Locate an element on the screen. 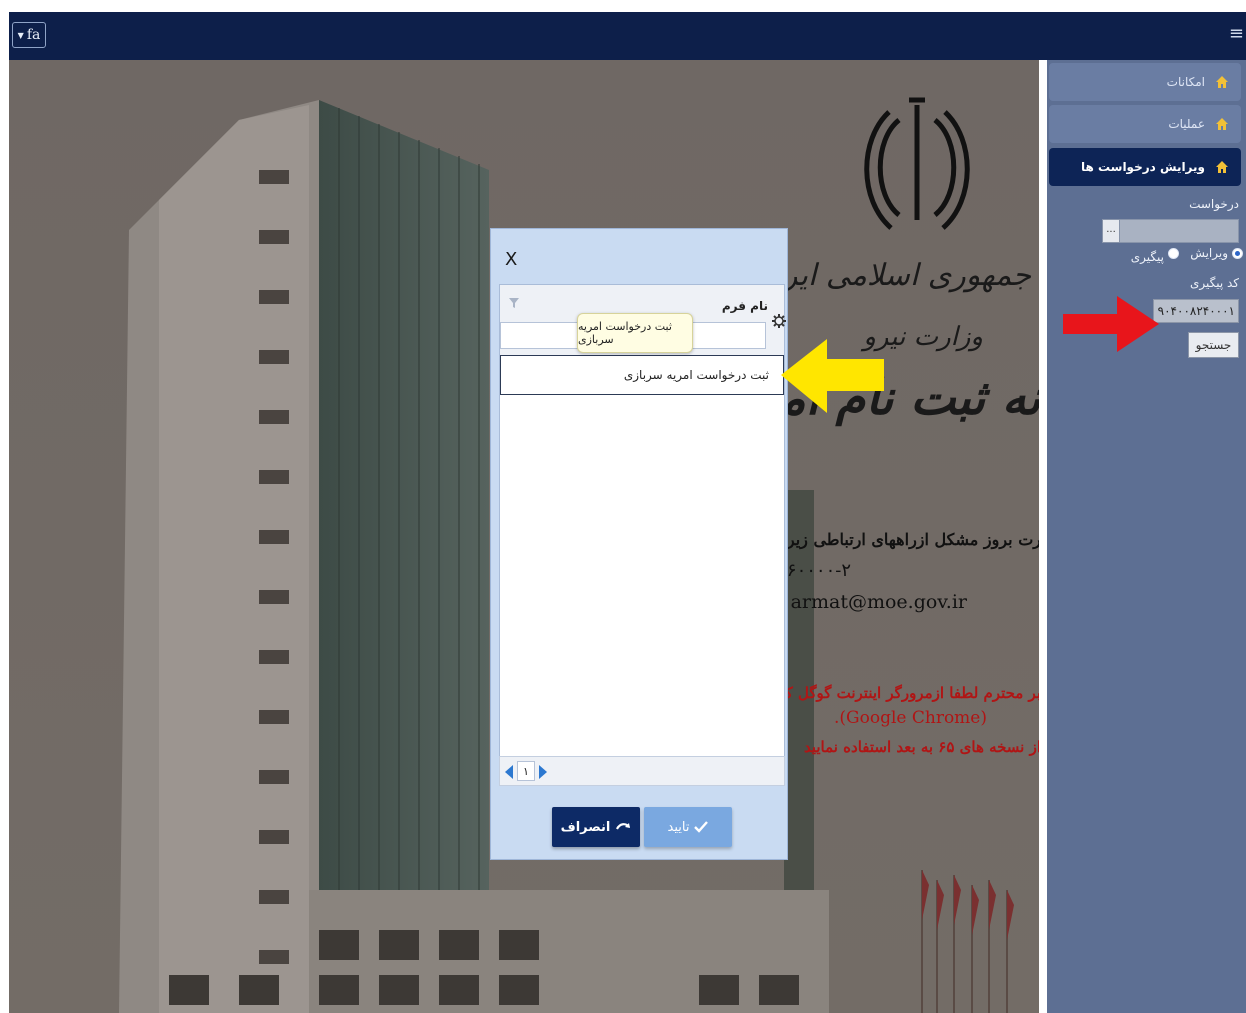 This screenshot has height=1013, width=1246. tracking-code-field: ۹۰۴۰۰۸۲۴۰۰۰۱ is located at coordinates (1196, 311).